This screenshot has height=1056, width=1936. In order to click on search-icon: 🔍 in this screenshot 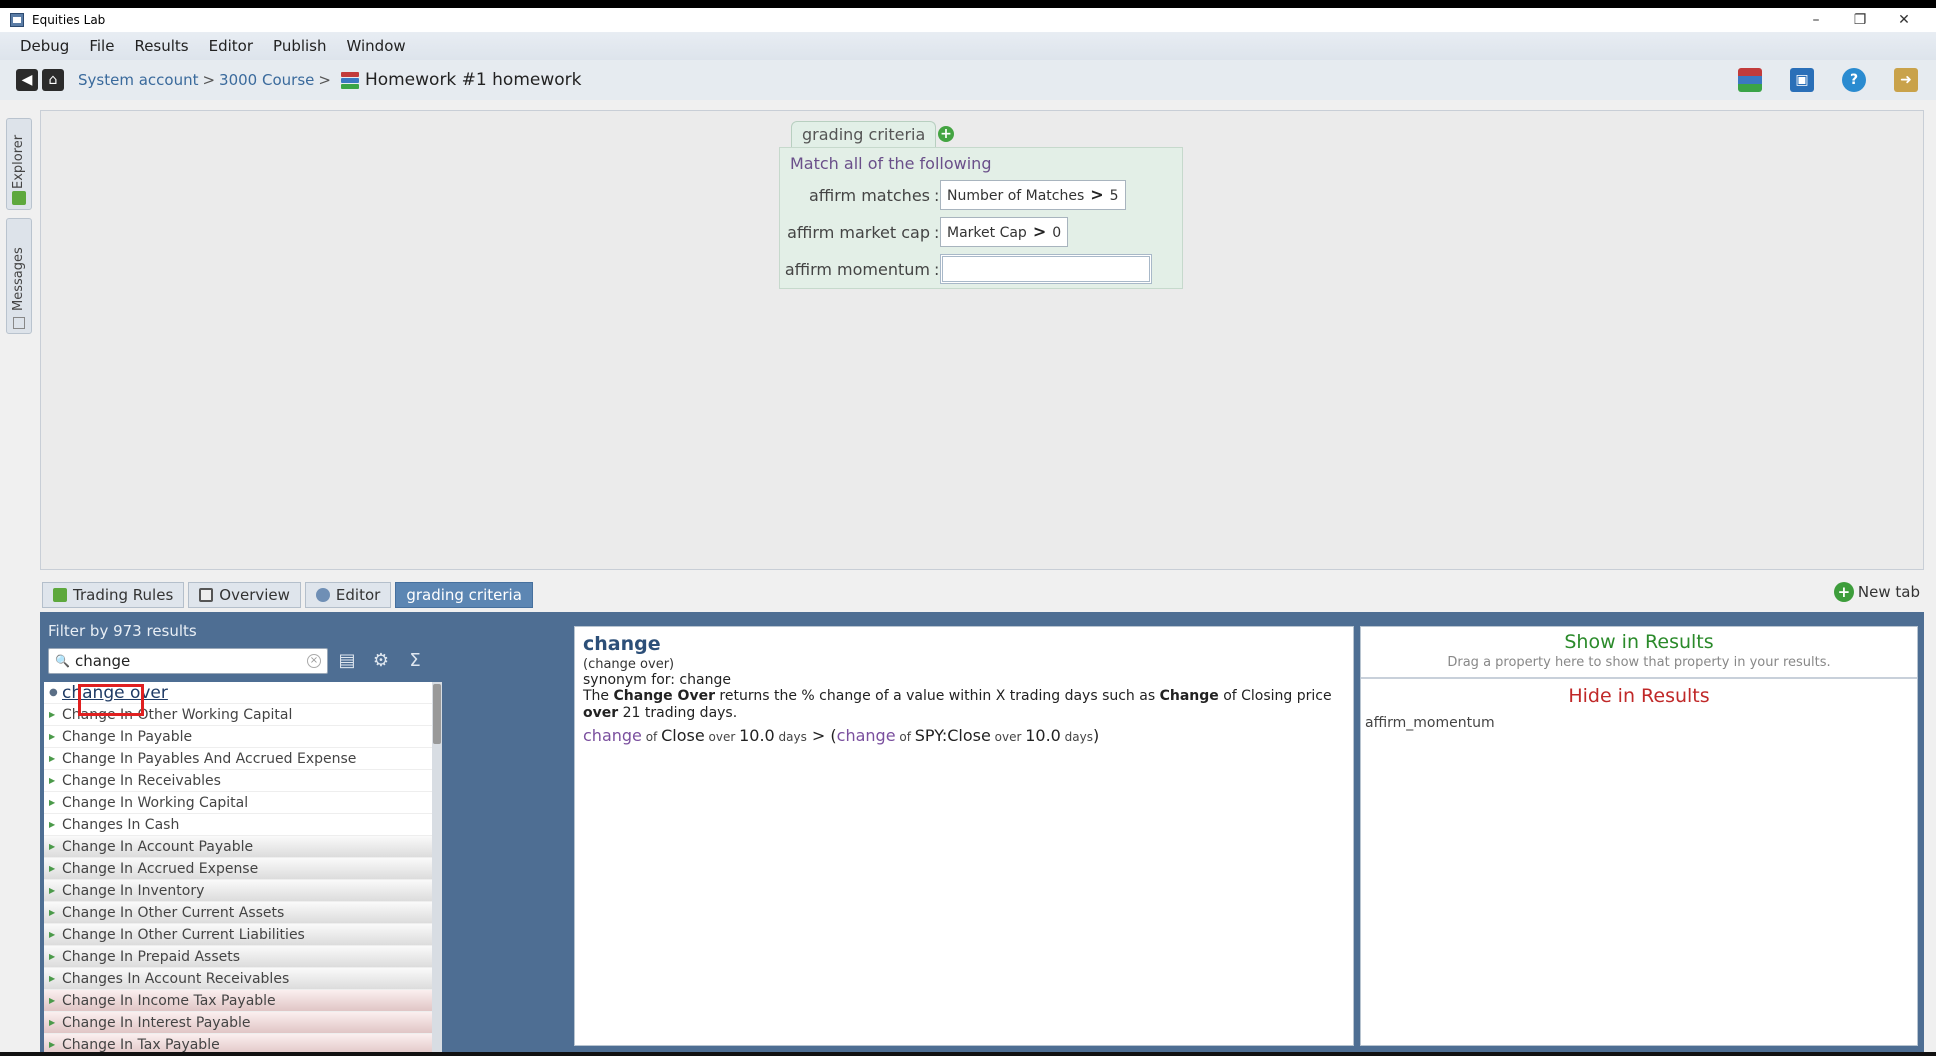, I will do `click(62, 661)`.